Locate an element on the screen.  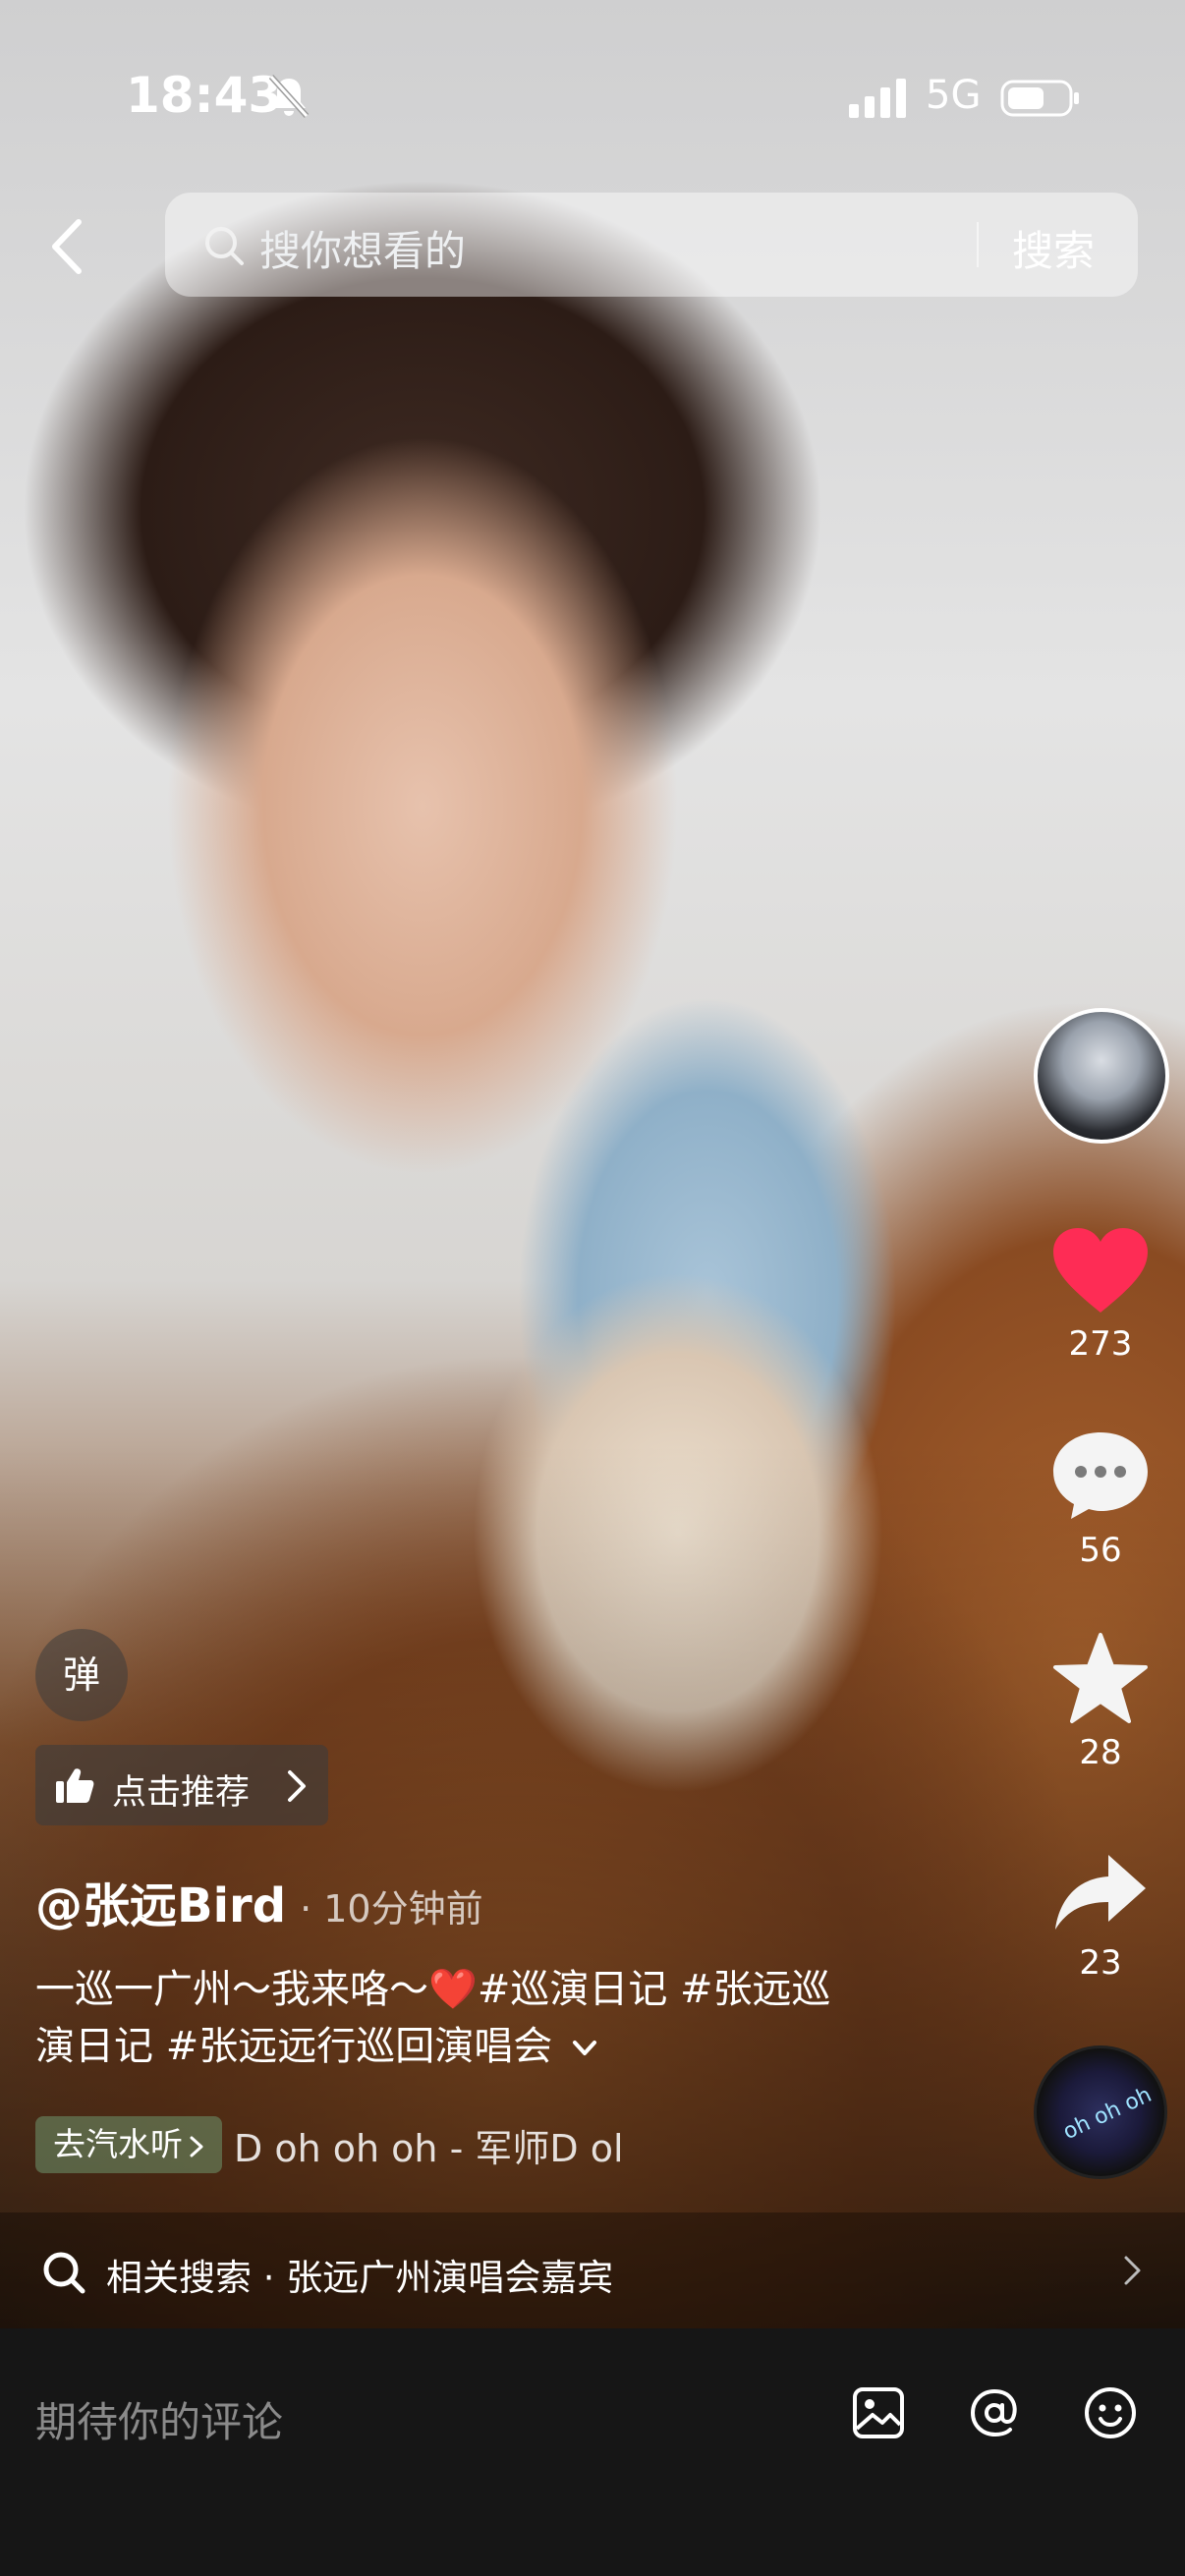
chevron-down-icon is located at coordinates (585, 2048).